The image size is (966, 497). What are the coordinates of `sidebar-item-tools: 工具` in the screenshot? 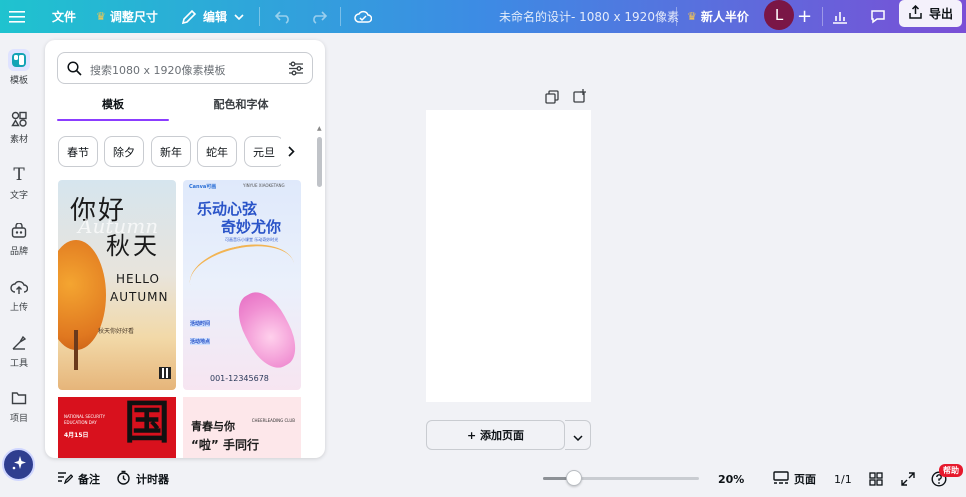 It's located at (19, 353).